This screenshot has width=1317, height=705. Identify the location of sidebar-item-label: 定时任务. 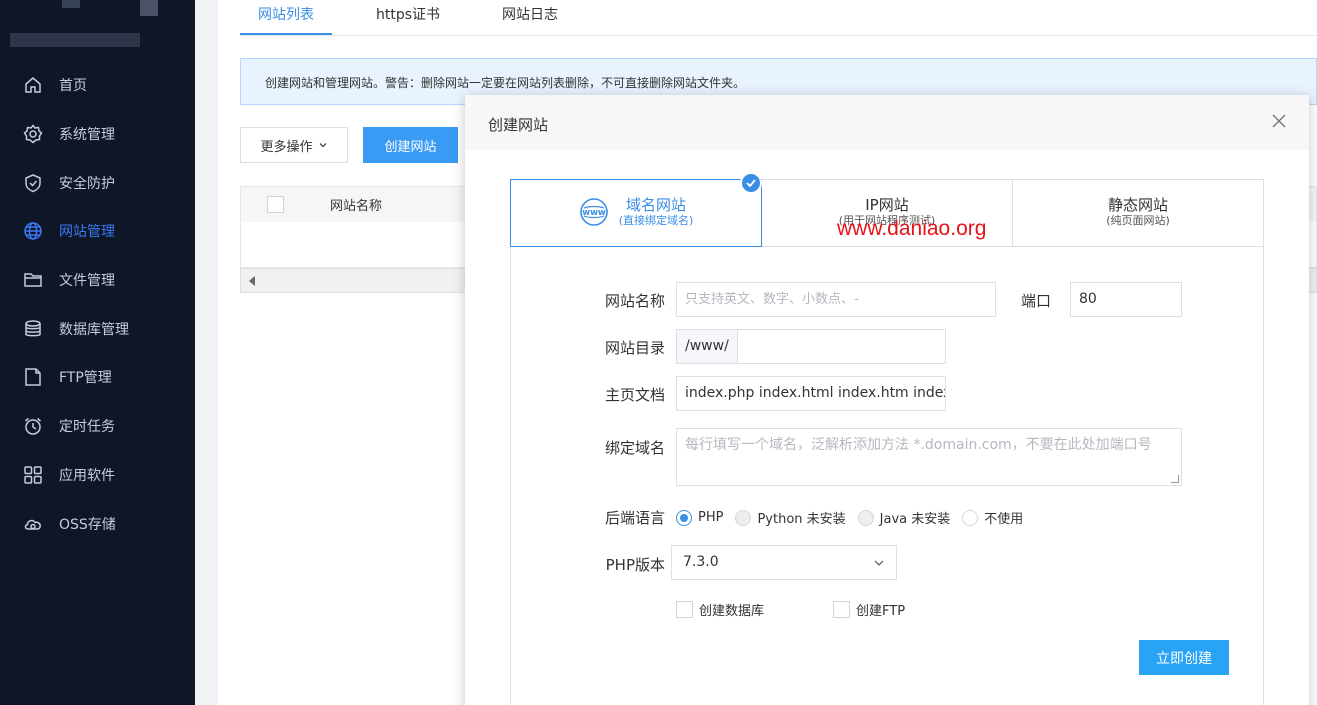
(87, 427).